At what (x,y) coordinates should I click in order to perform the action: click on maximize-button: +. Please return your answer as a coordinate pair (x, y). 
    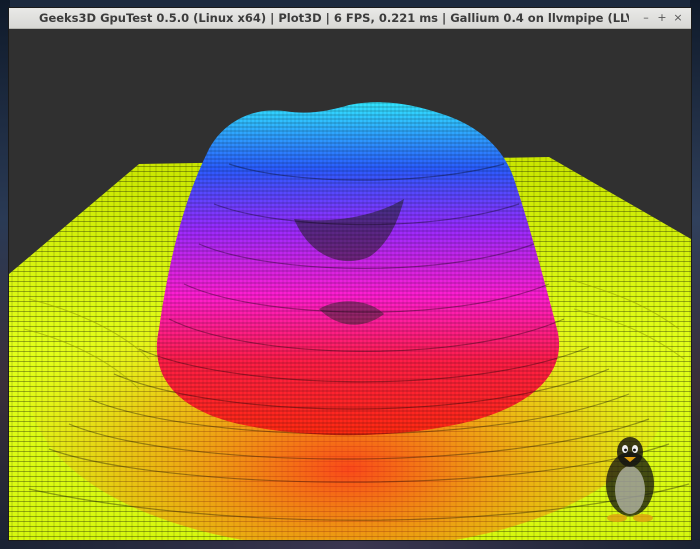
    Looking at the image, I should click on (662, 17).